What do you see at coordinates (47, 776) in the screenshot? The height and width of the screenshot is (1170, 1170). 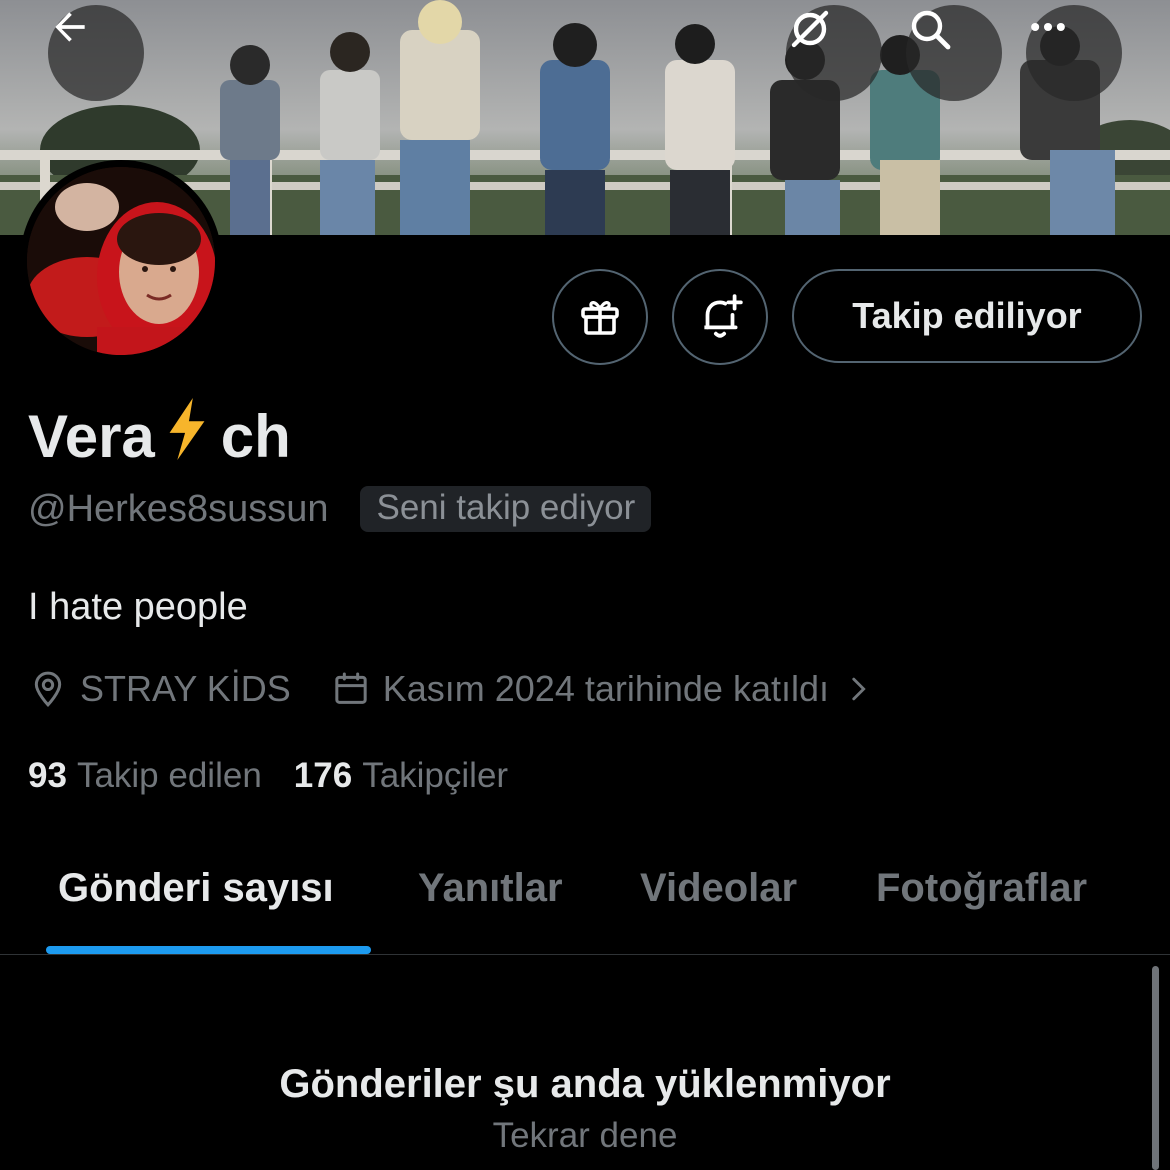 I see `following-count: 93` at bounding box center [47, 776].